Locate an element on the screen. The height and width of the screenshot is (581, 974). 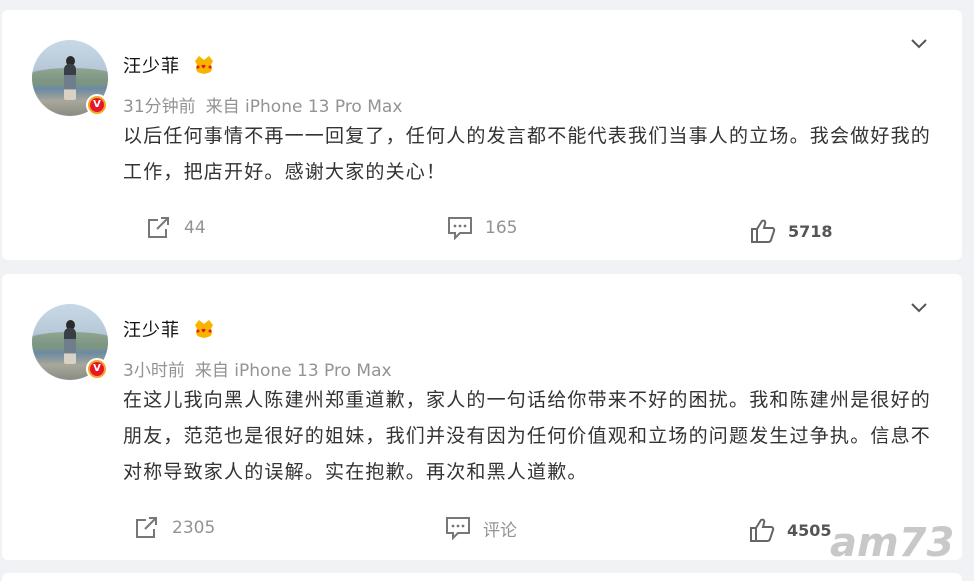
comment-button: 165 is located at coordinates (482, 228).